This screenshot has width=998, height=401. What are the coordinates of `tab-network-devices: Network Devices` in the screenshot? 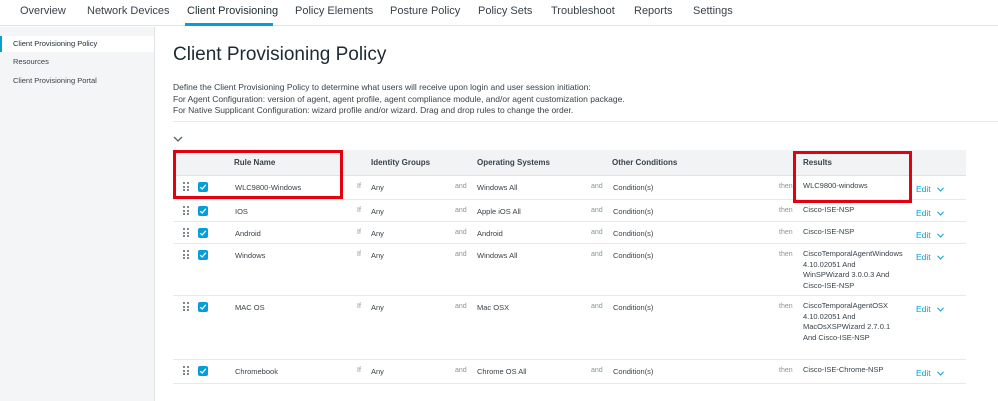 It's located at (128, 11).